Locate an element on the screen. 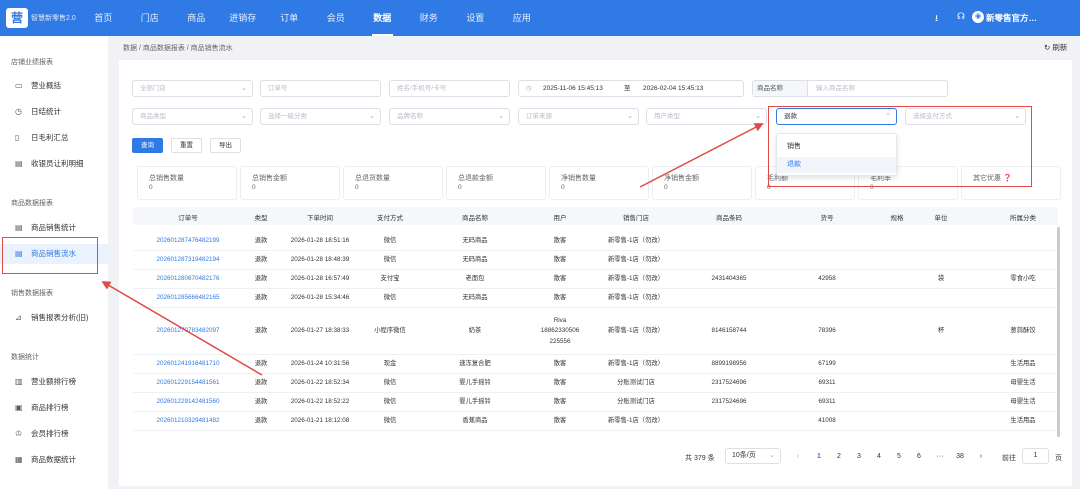  nav-apps: 应用 is located at coordinates (522, 18).